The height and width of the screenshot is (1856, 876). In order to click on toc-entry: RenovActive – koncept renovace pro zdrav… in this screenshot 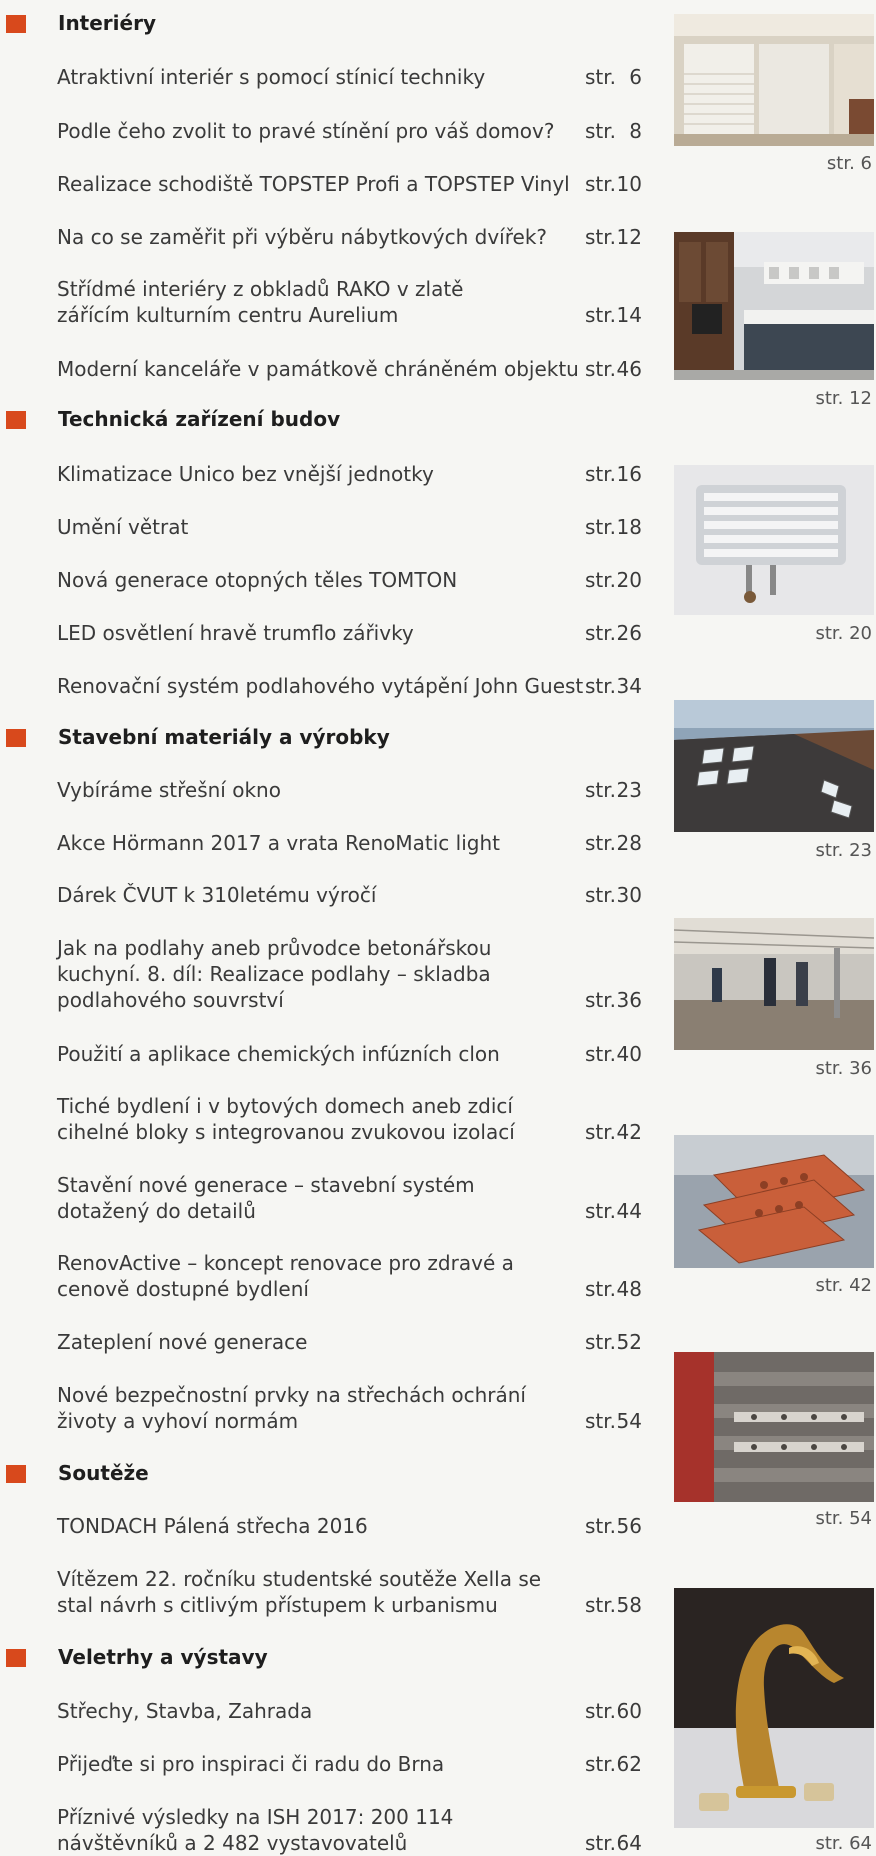, I will do `click(330, 1276)`.